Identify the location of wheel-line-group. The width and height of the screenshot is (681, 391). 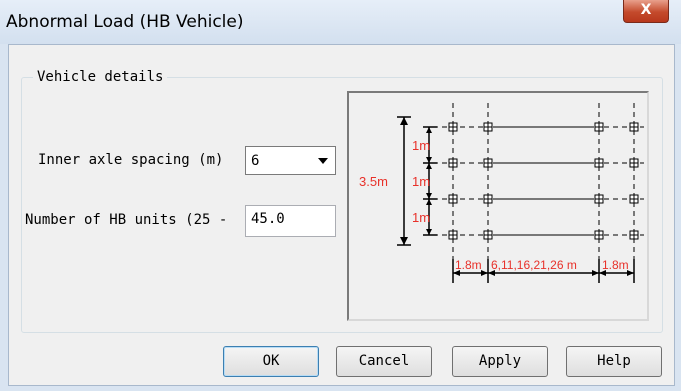
(543, 181).